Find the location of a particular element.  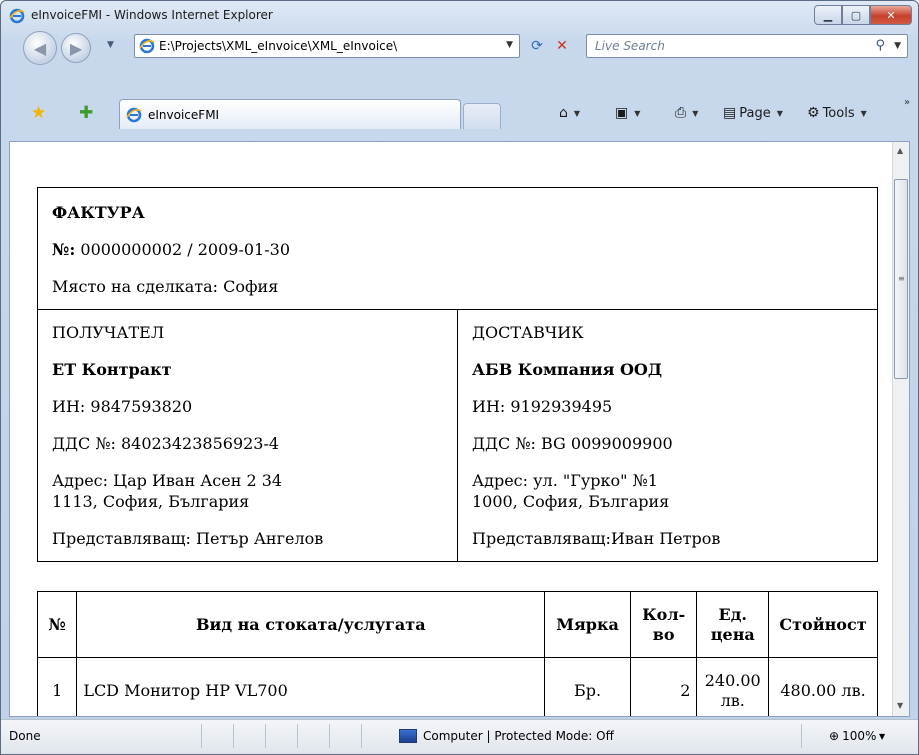

zoom-level: 100% is located at coordinates (859, 736).